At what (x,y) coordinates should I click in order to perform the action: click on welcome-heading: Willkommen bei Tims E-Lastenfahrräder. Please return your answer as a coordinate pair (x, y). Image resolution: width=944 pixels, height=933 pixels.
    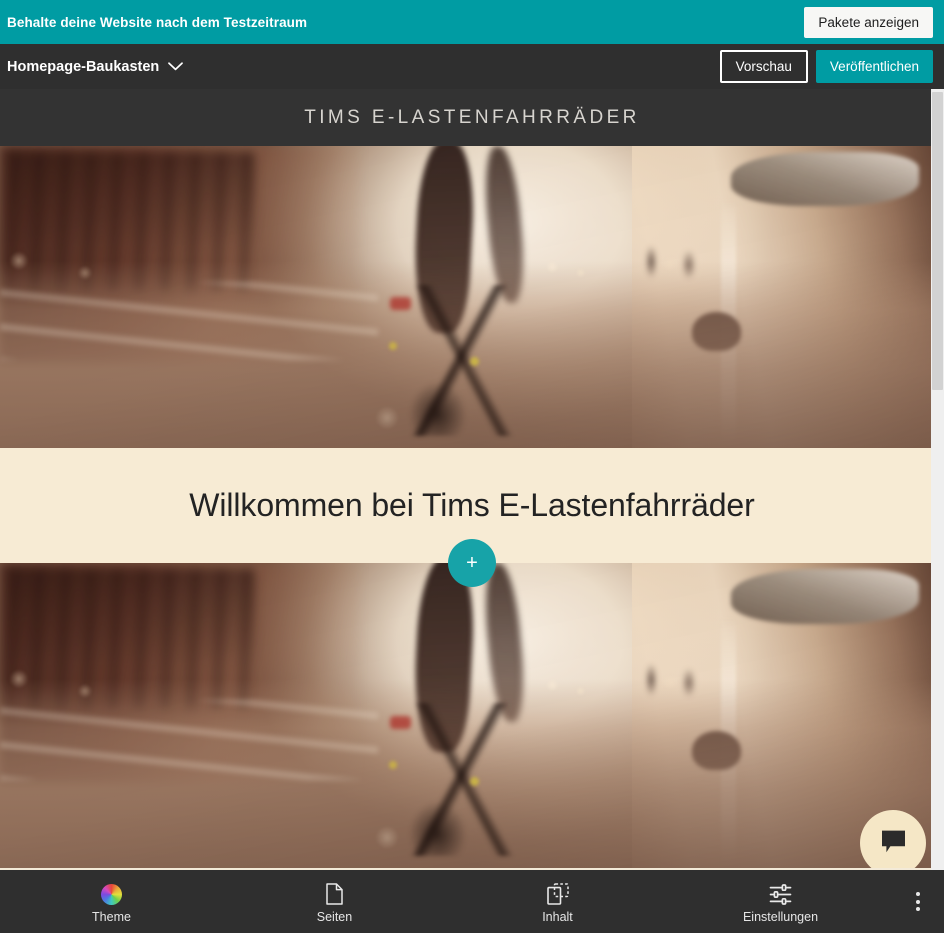
    Looking at the image, I should click on (472, 505).